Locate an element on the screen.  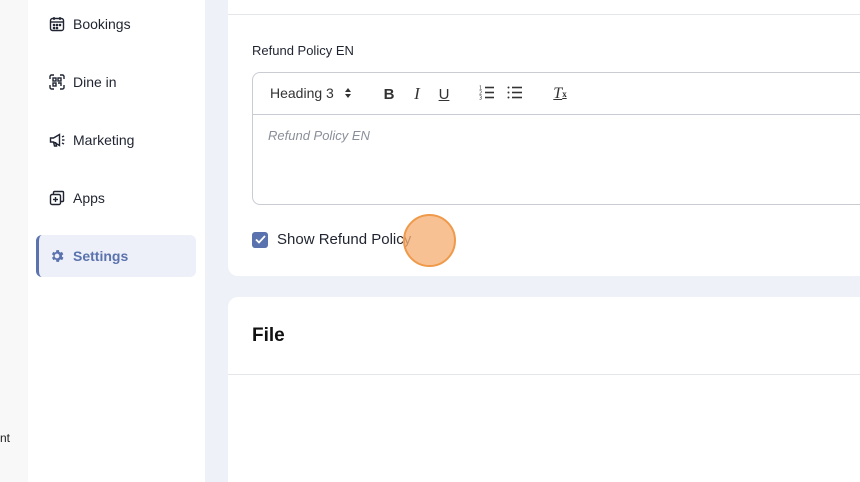
calendar-icon is located at coordinates (57, 24).